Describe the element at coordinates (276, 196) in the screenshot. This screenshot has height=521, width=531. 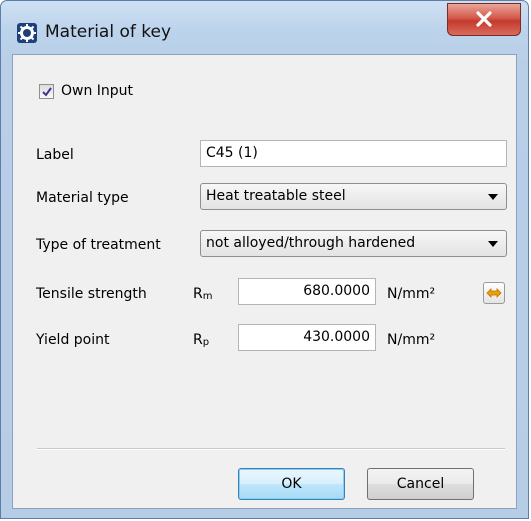
I see `material-type-value: Heat treatable steel` at that location.